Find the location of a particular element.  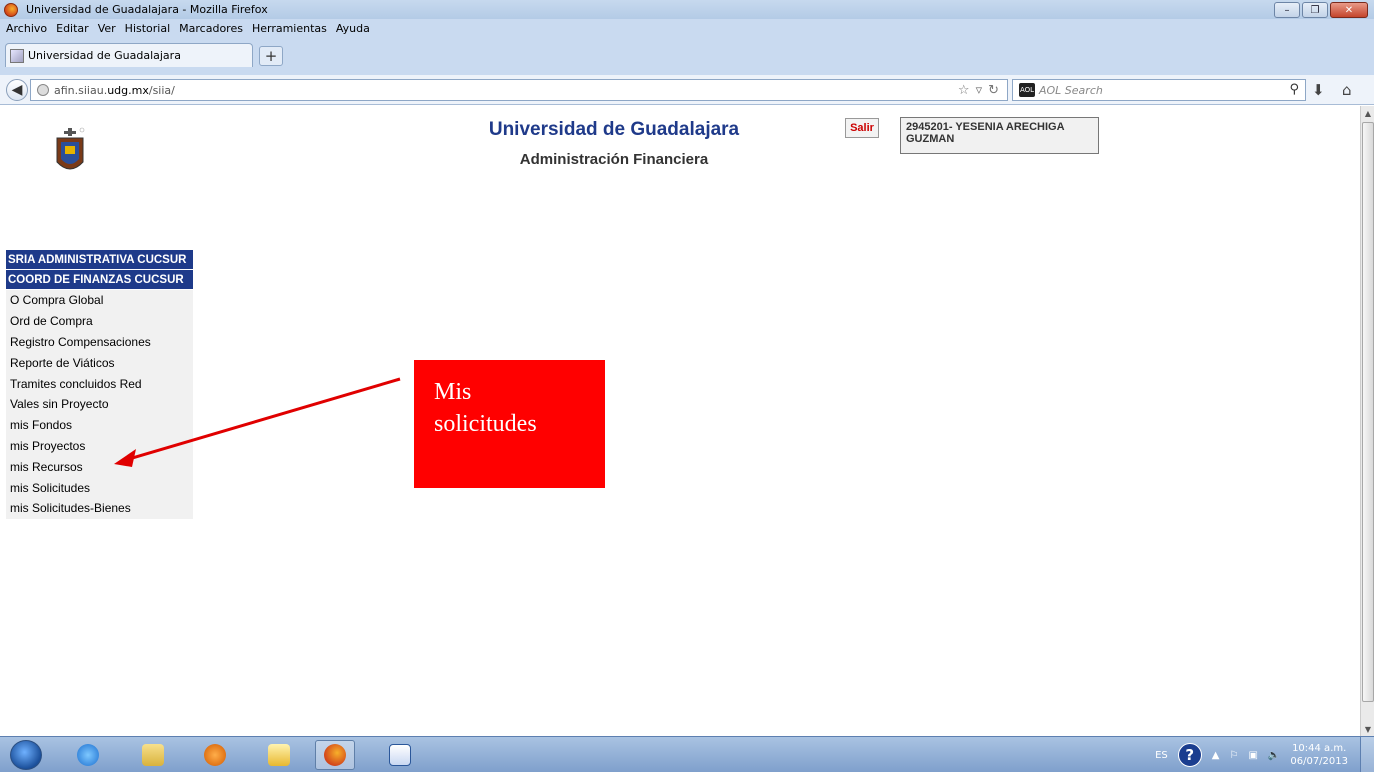

vertical-scrollbar: ▲ ▼ is located at coordinates (1367, 421).